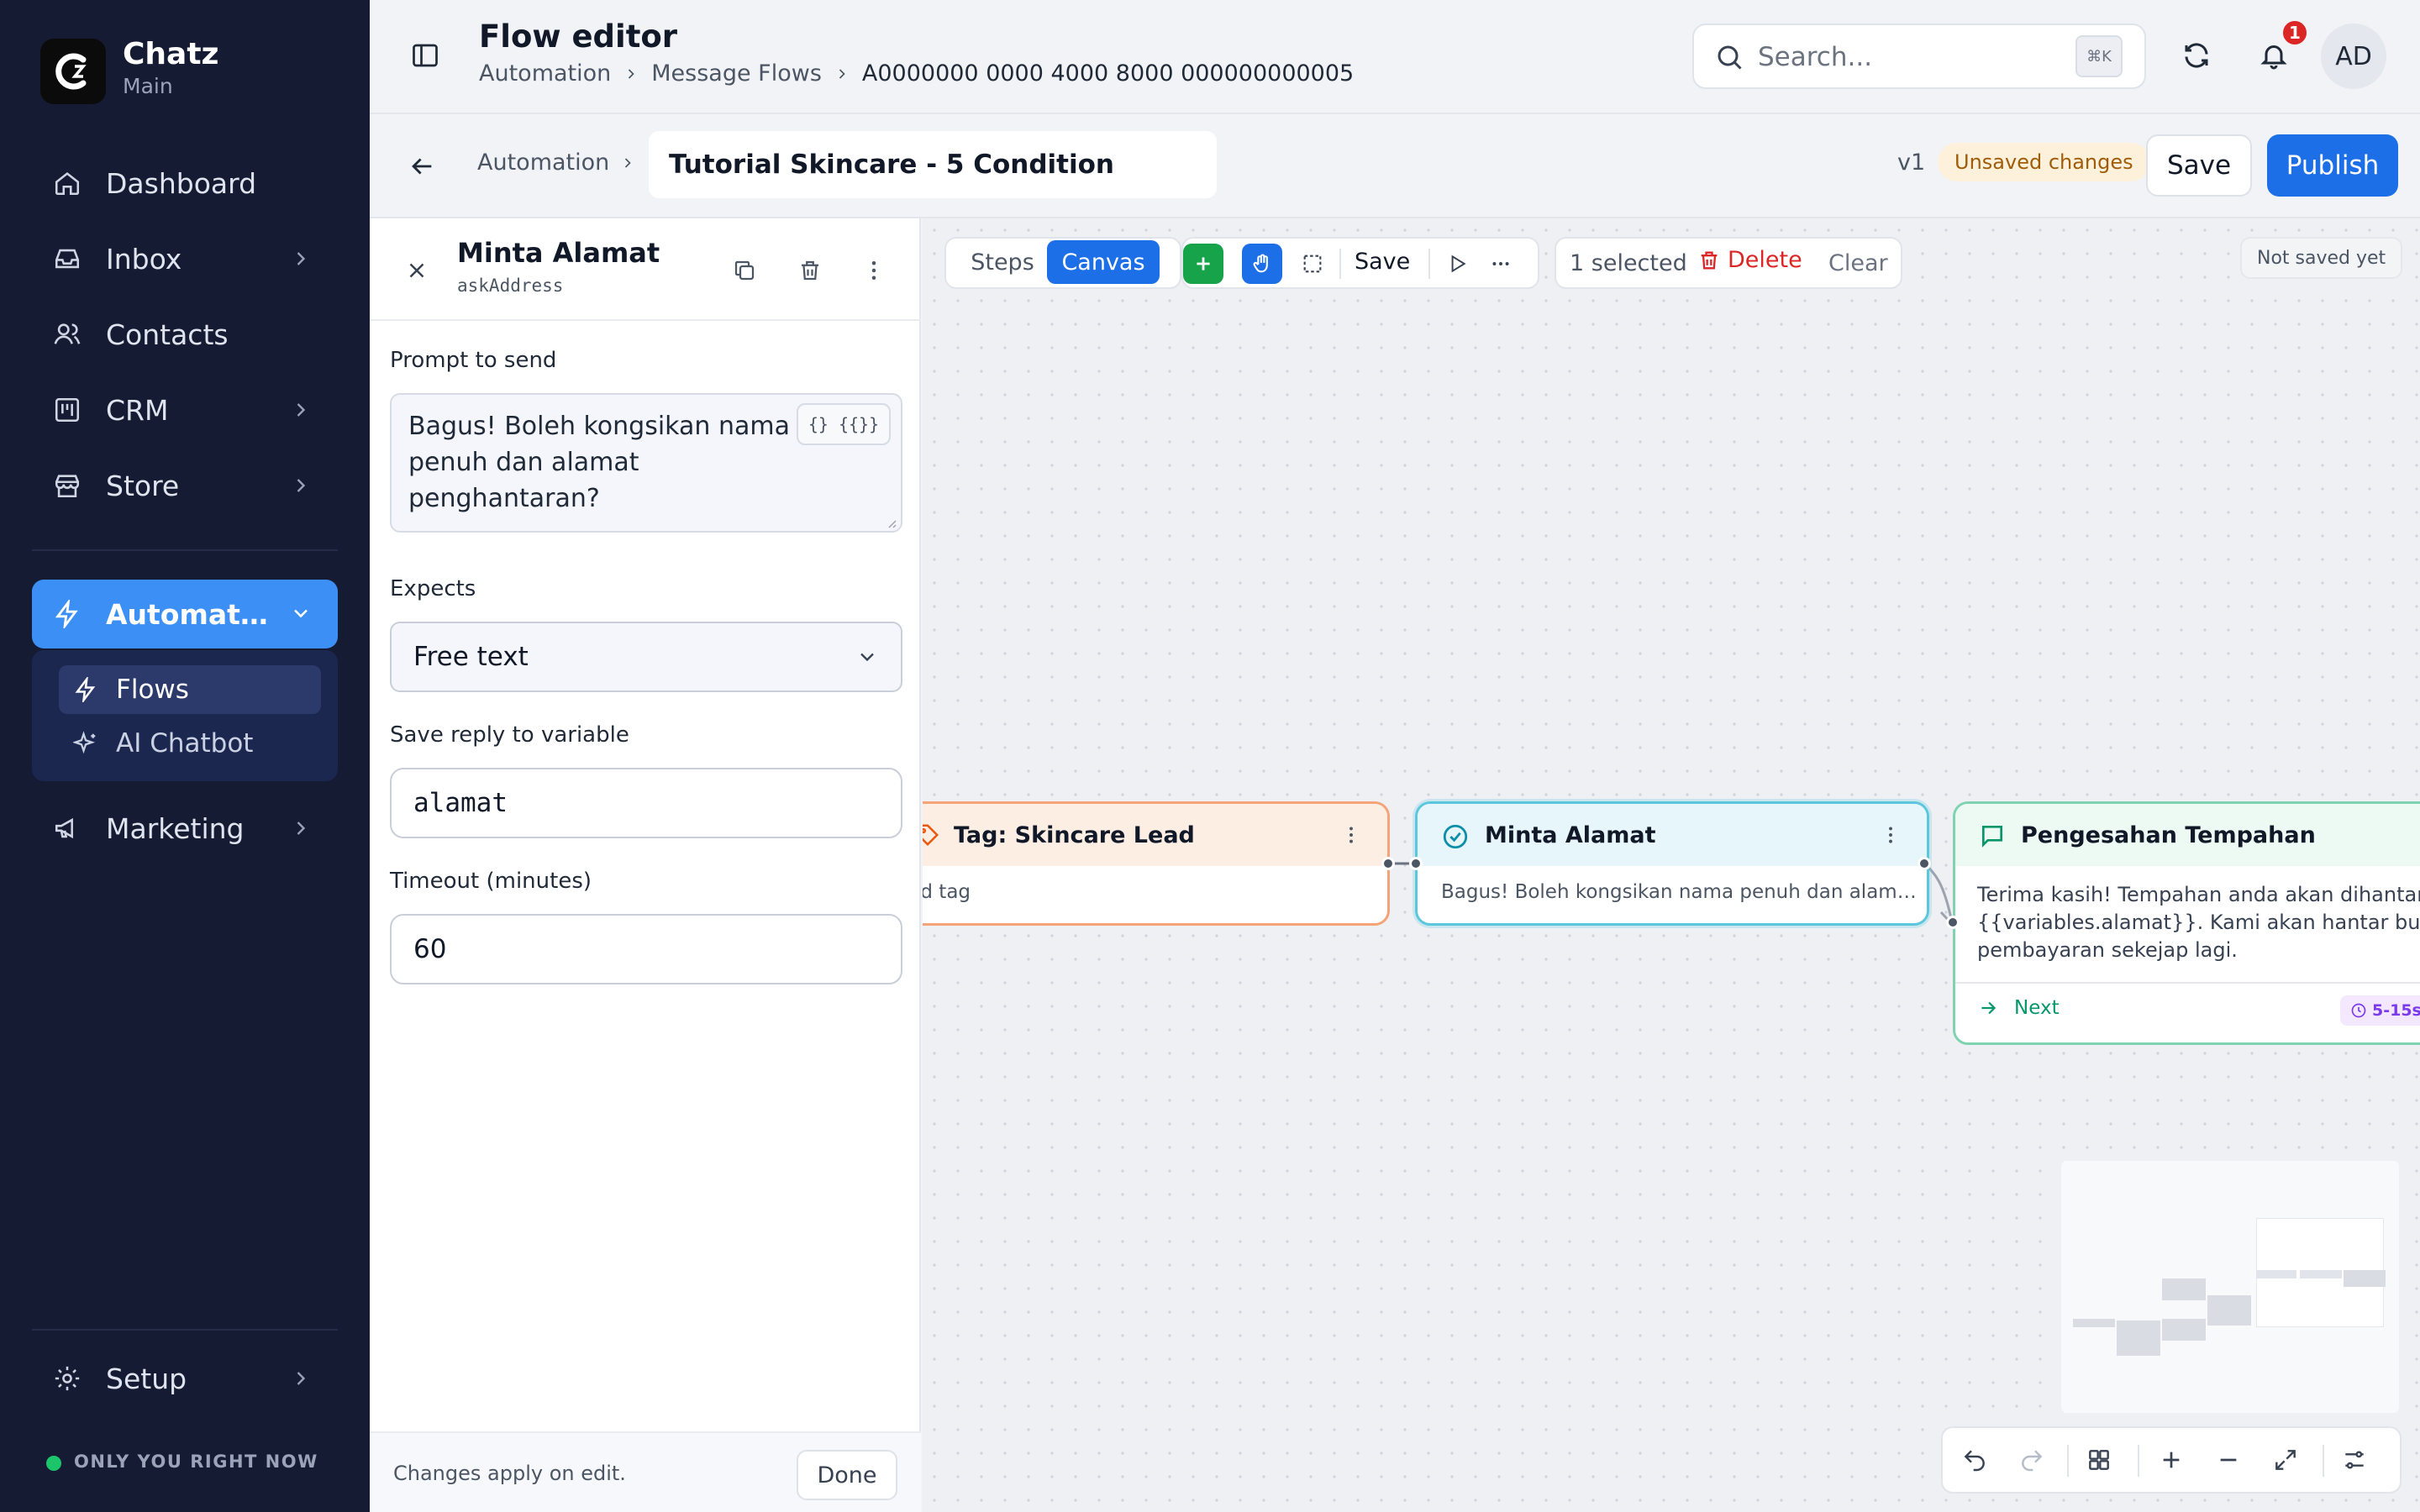 The height and width of the screenshot is (1512, 2420). Describe the element at coordinates (53, 1463) in the screenshot. I see `presence-dot` at that location.